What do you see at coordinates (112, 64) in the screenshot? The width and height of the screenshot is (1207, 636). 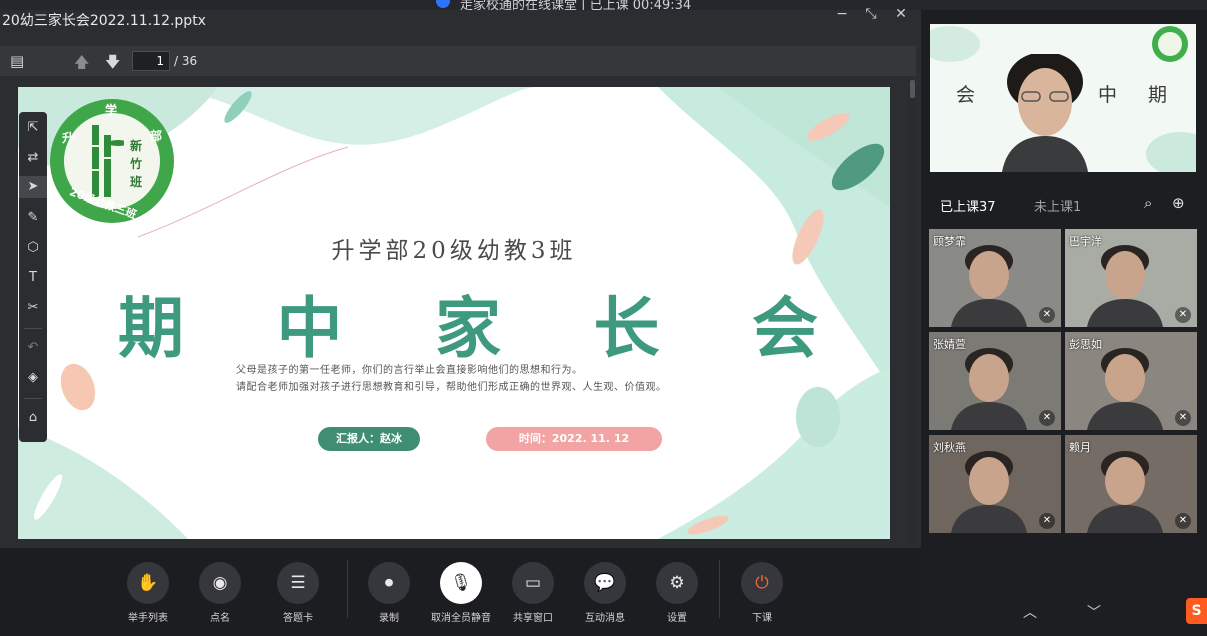 I see `next-page-icon: 🡇` at bounding box center [112, 64].